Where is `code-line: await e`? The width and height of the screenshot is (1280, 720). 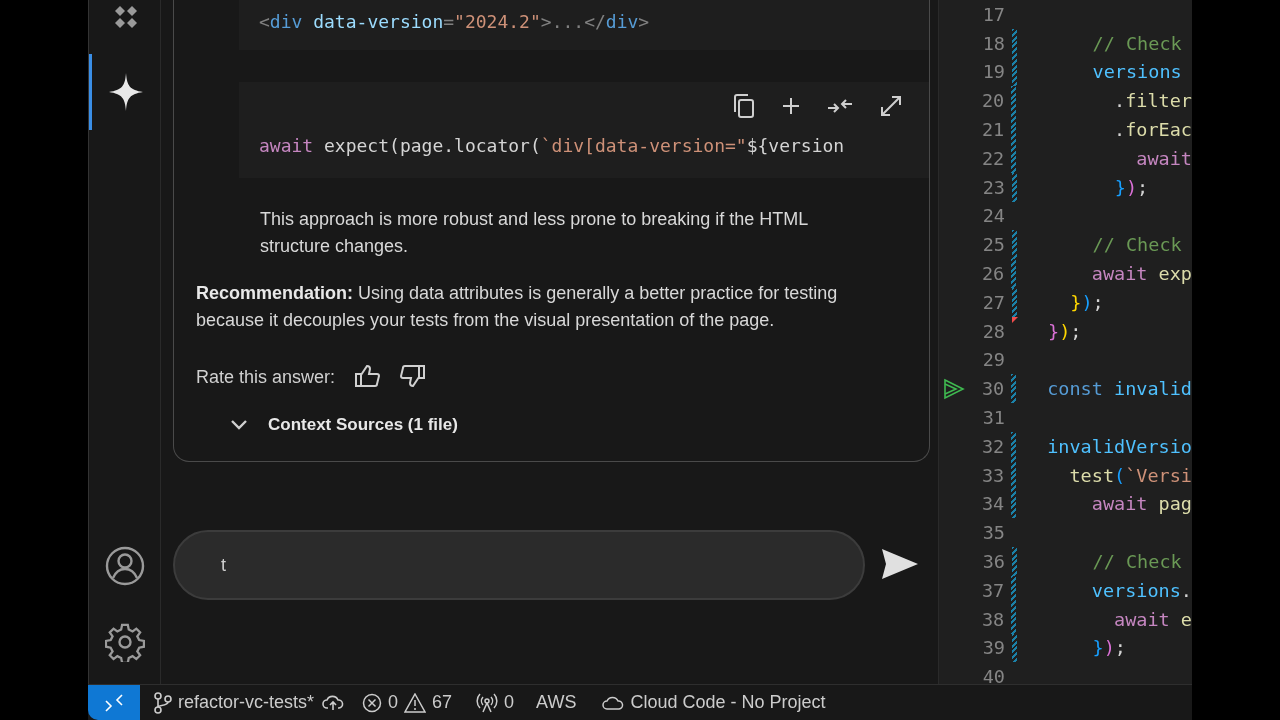
code-line: await e is located at coordinates (1152, 619).